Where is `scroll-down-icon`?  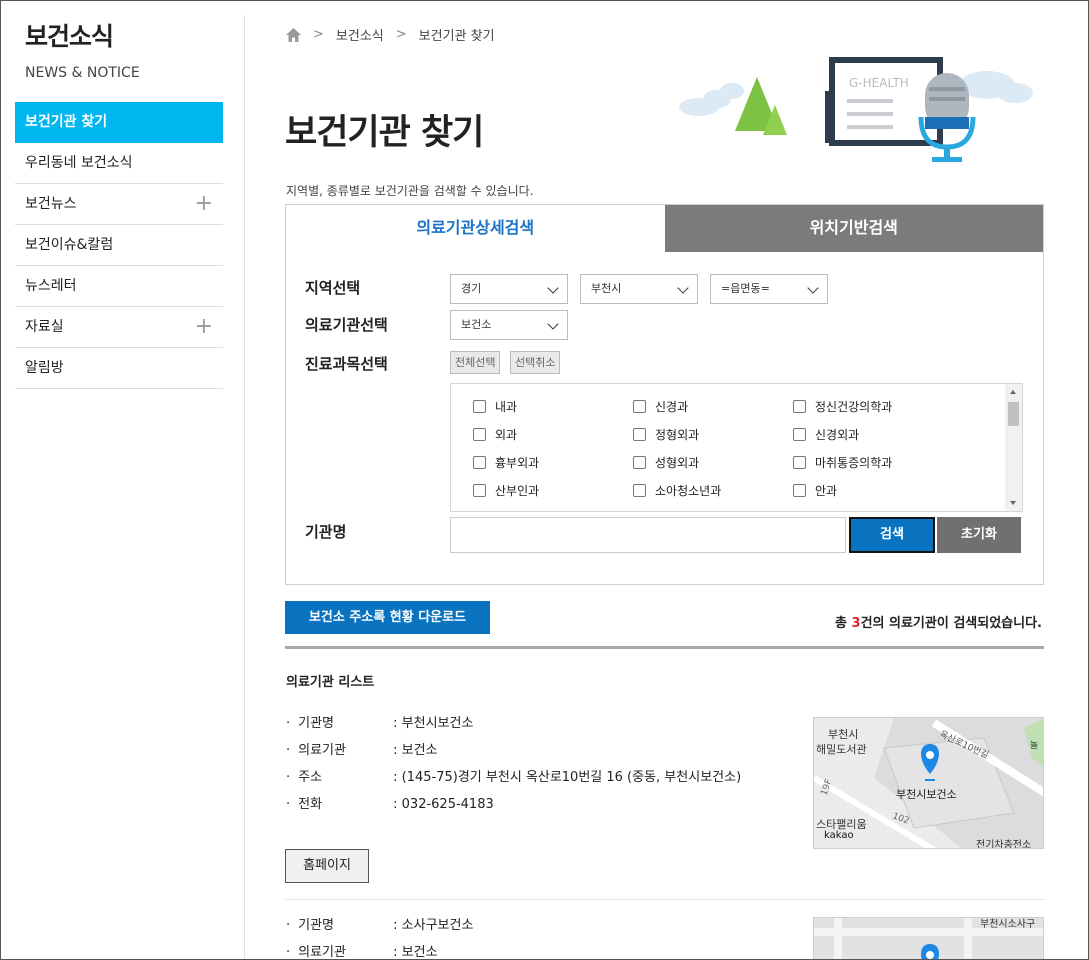
scroll-down-icon is located at coordinates (1013, 503).